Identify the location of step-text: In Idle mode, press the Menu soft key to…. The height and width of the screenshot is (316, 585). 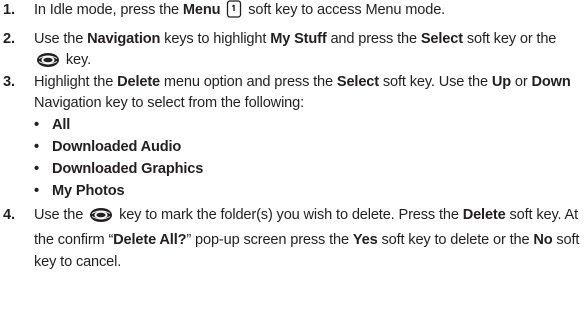
(308, 12).